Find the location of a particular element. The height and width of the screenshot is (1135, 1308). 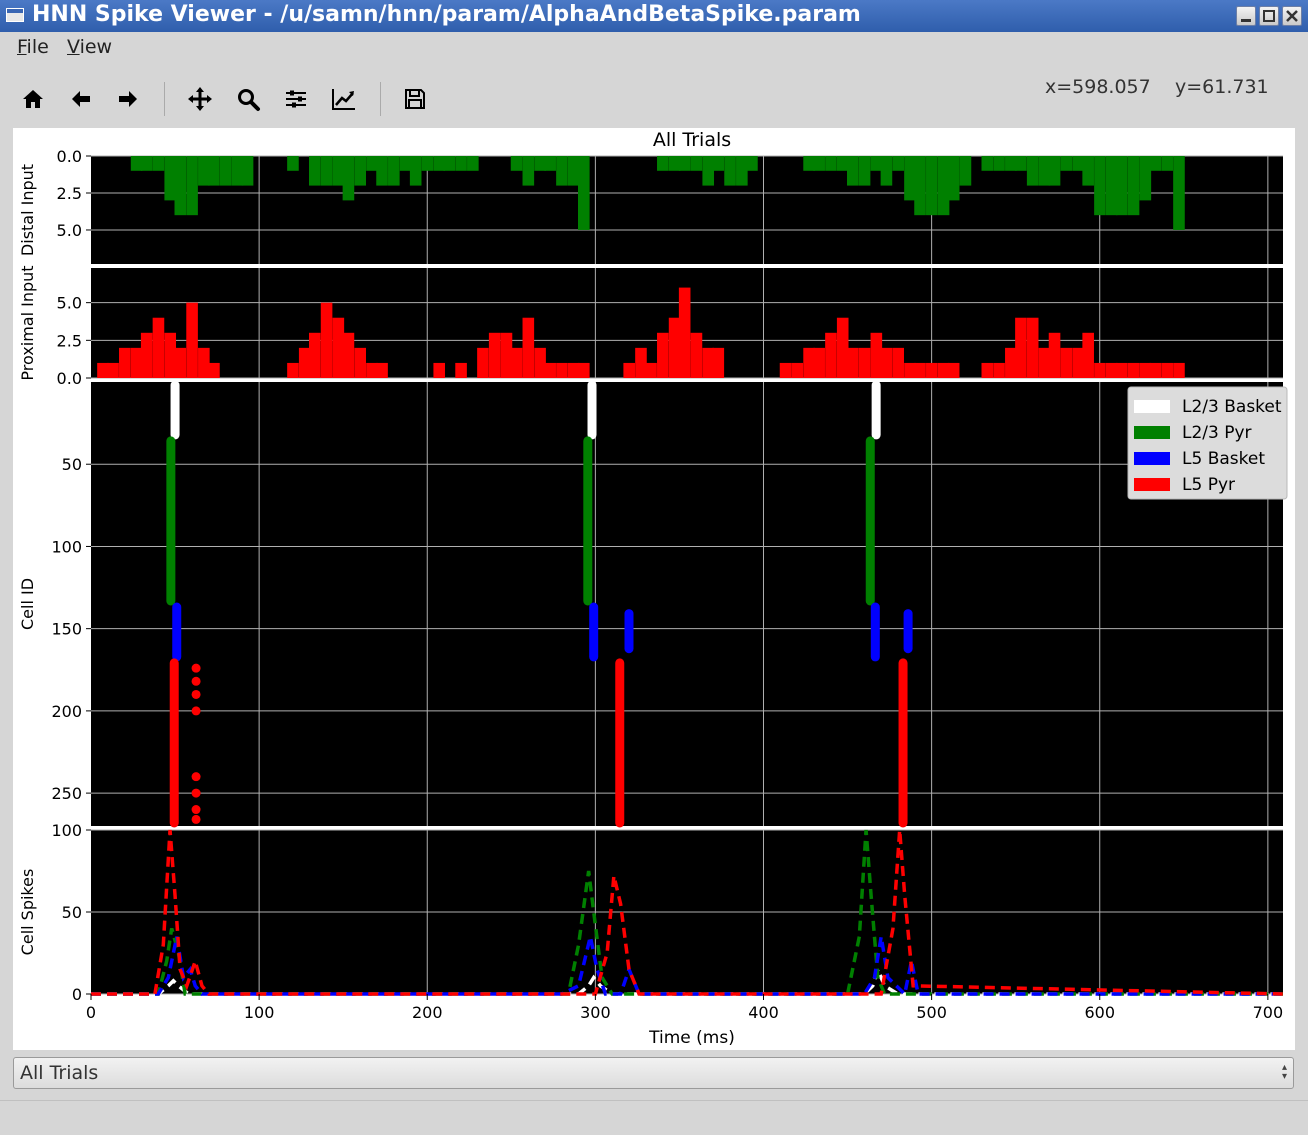

y-tick-label: 5.0 is located at coordinates (69, 230).